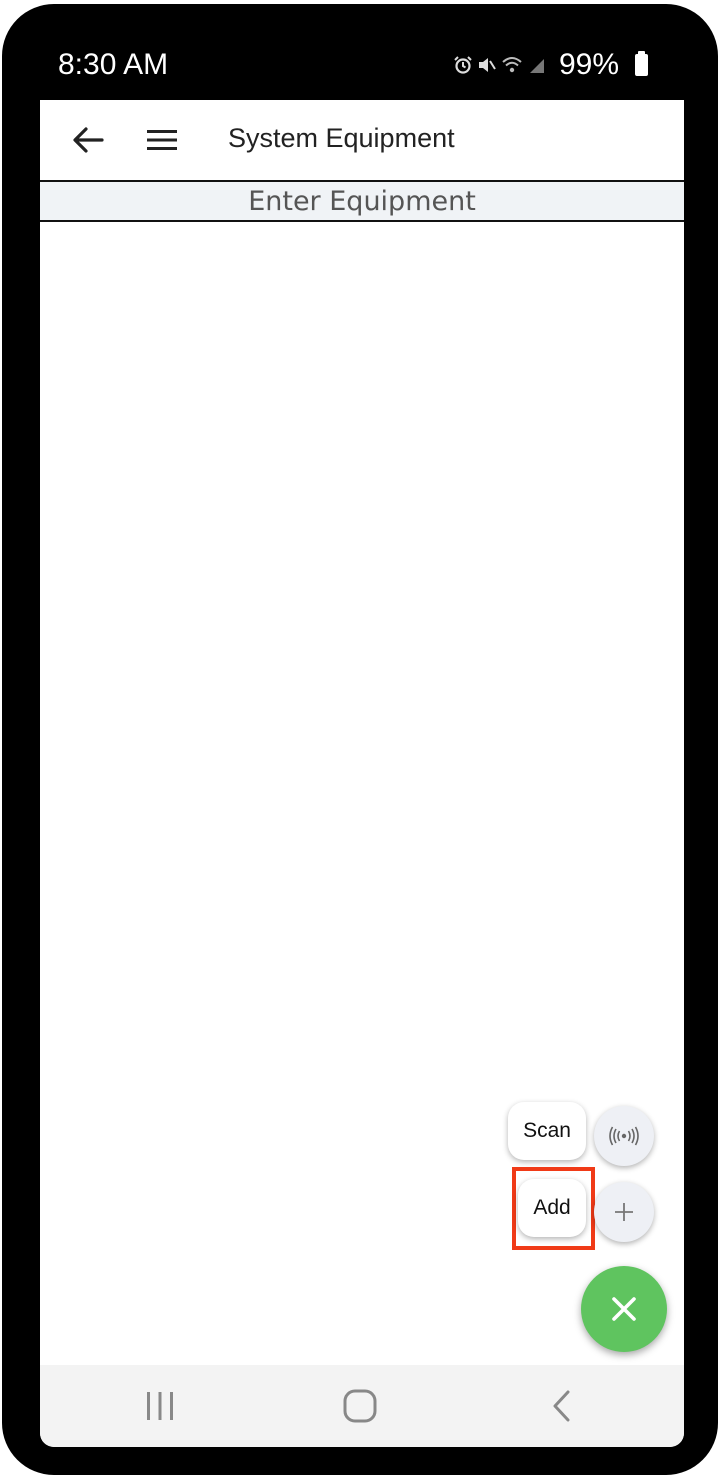 This screenshot has height=1479, width=720. Describe the element at coordinates (536, 66) in the screenshot. I see `signal-icon` at that location.